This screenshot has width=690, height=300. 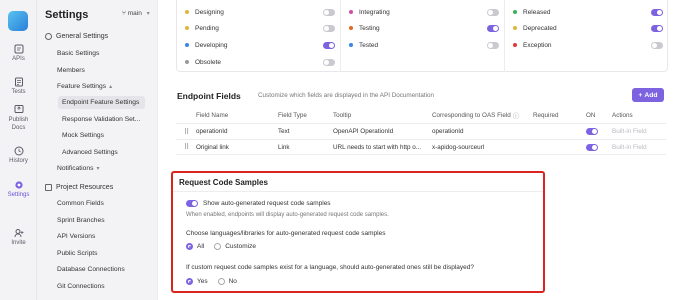 What do you see at coordinates (651, 95) in the screenshot?
I see `add-button-label: Add` at bounding box center [651, 95].